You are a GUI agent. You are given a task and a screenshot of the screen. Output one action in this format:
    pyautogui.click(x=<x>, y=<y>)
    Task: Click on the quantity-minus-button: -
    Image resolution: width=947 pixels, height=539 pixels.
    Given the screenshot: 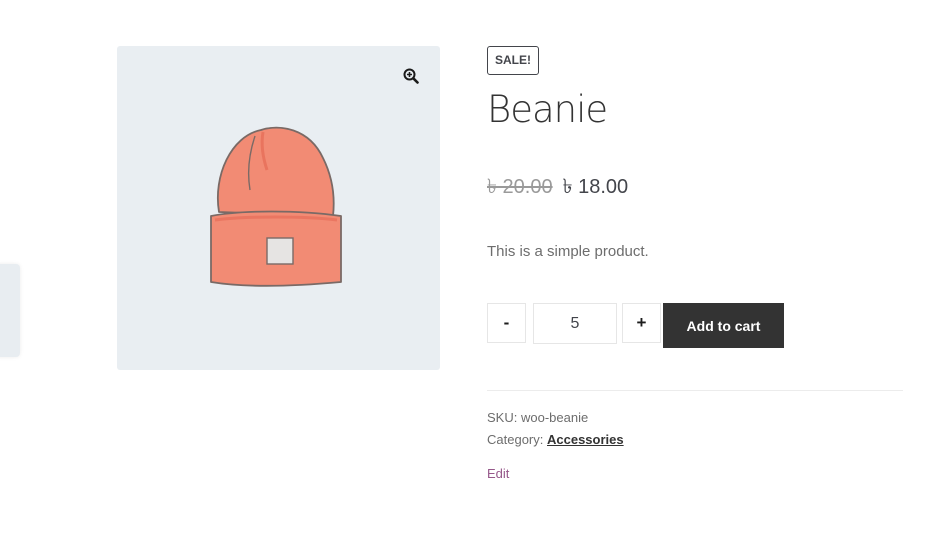 What is the action you would take?
    pyautogui.click(x=506, y=323)
    